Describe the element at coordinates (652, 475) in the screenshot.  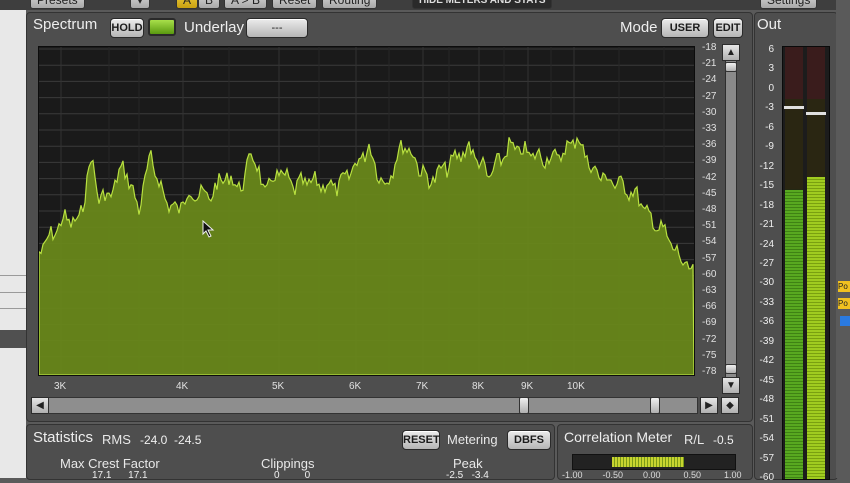
I see `correlation-tick-label: 0.00` at that location.